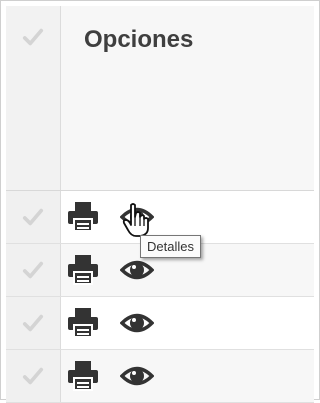 The height and width of the screenshot is (403, 320). I want to click on details-tooltip: Detalles, so click(170, 246).